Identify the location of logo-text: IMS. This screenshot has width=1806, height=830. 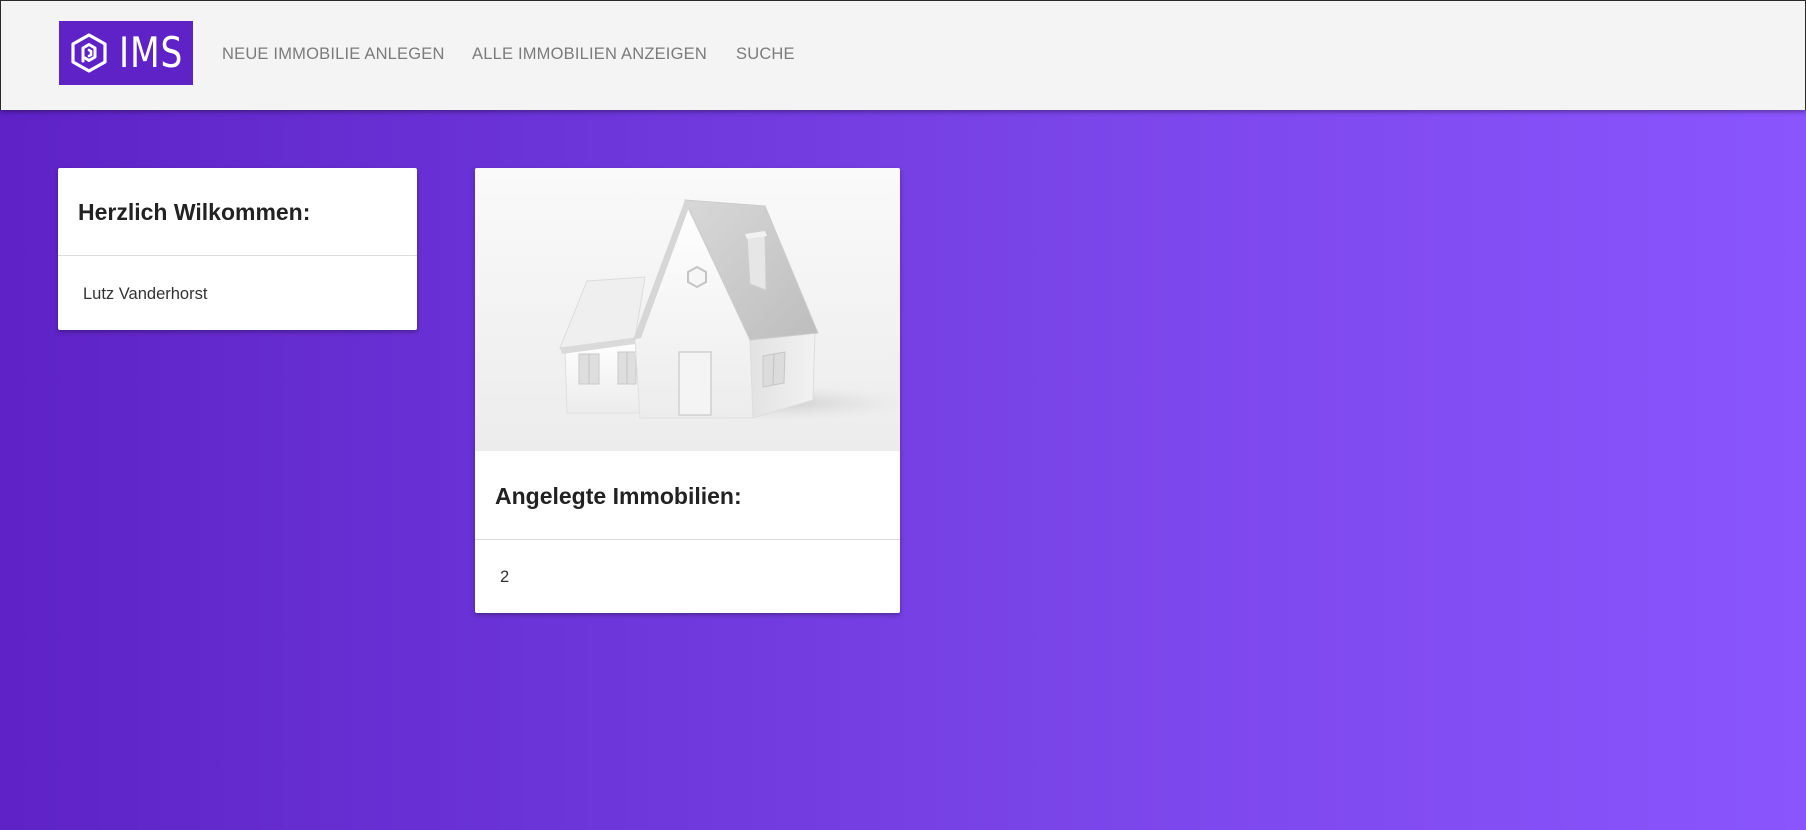
(151, 52).